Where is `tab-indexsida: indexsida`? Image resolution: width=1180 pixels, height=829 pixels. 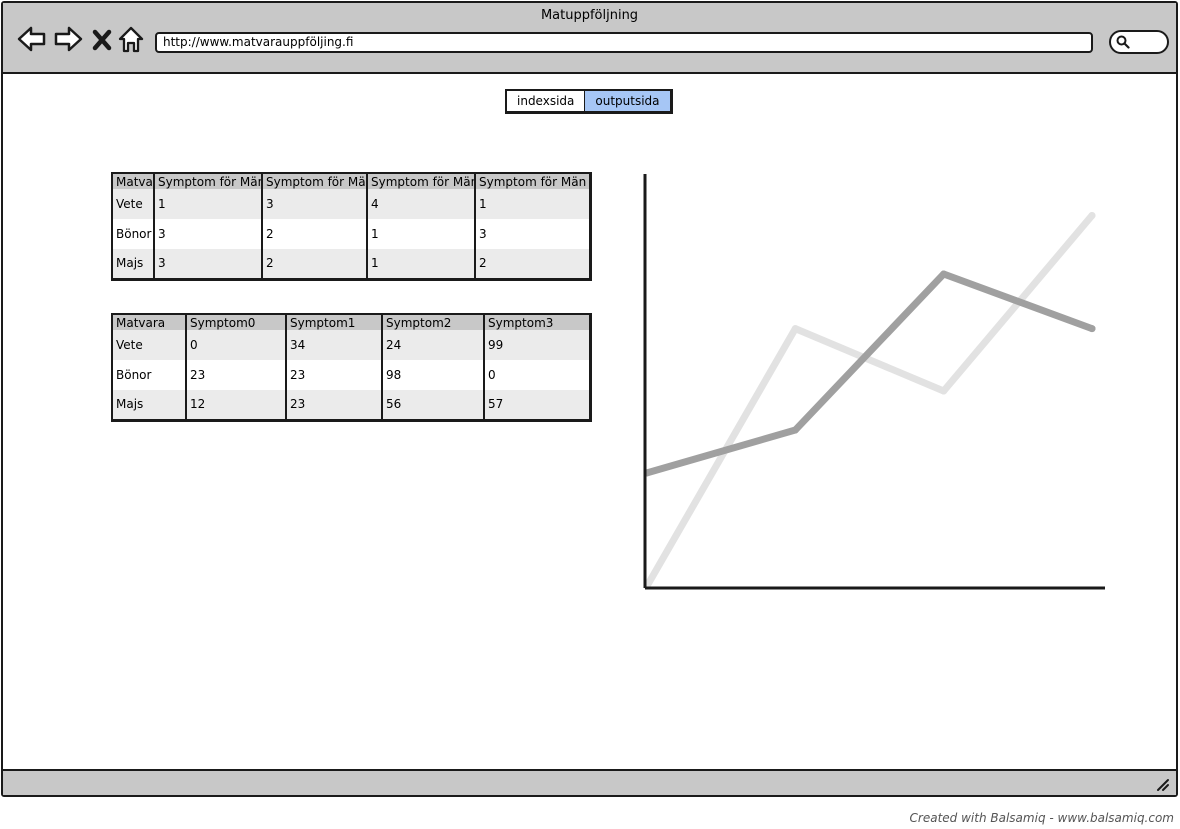
tab-indexsida: indexsida is located at coordinates (545, 101).